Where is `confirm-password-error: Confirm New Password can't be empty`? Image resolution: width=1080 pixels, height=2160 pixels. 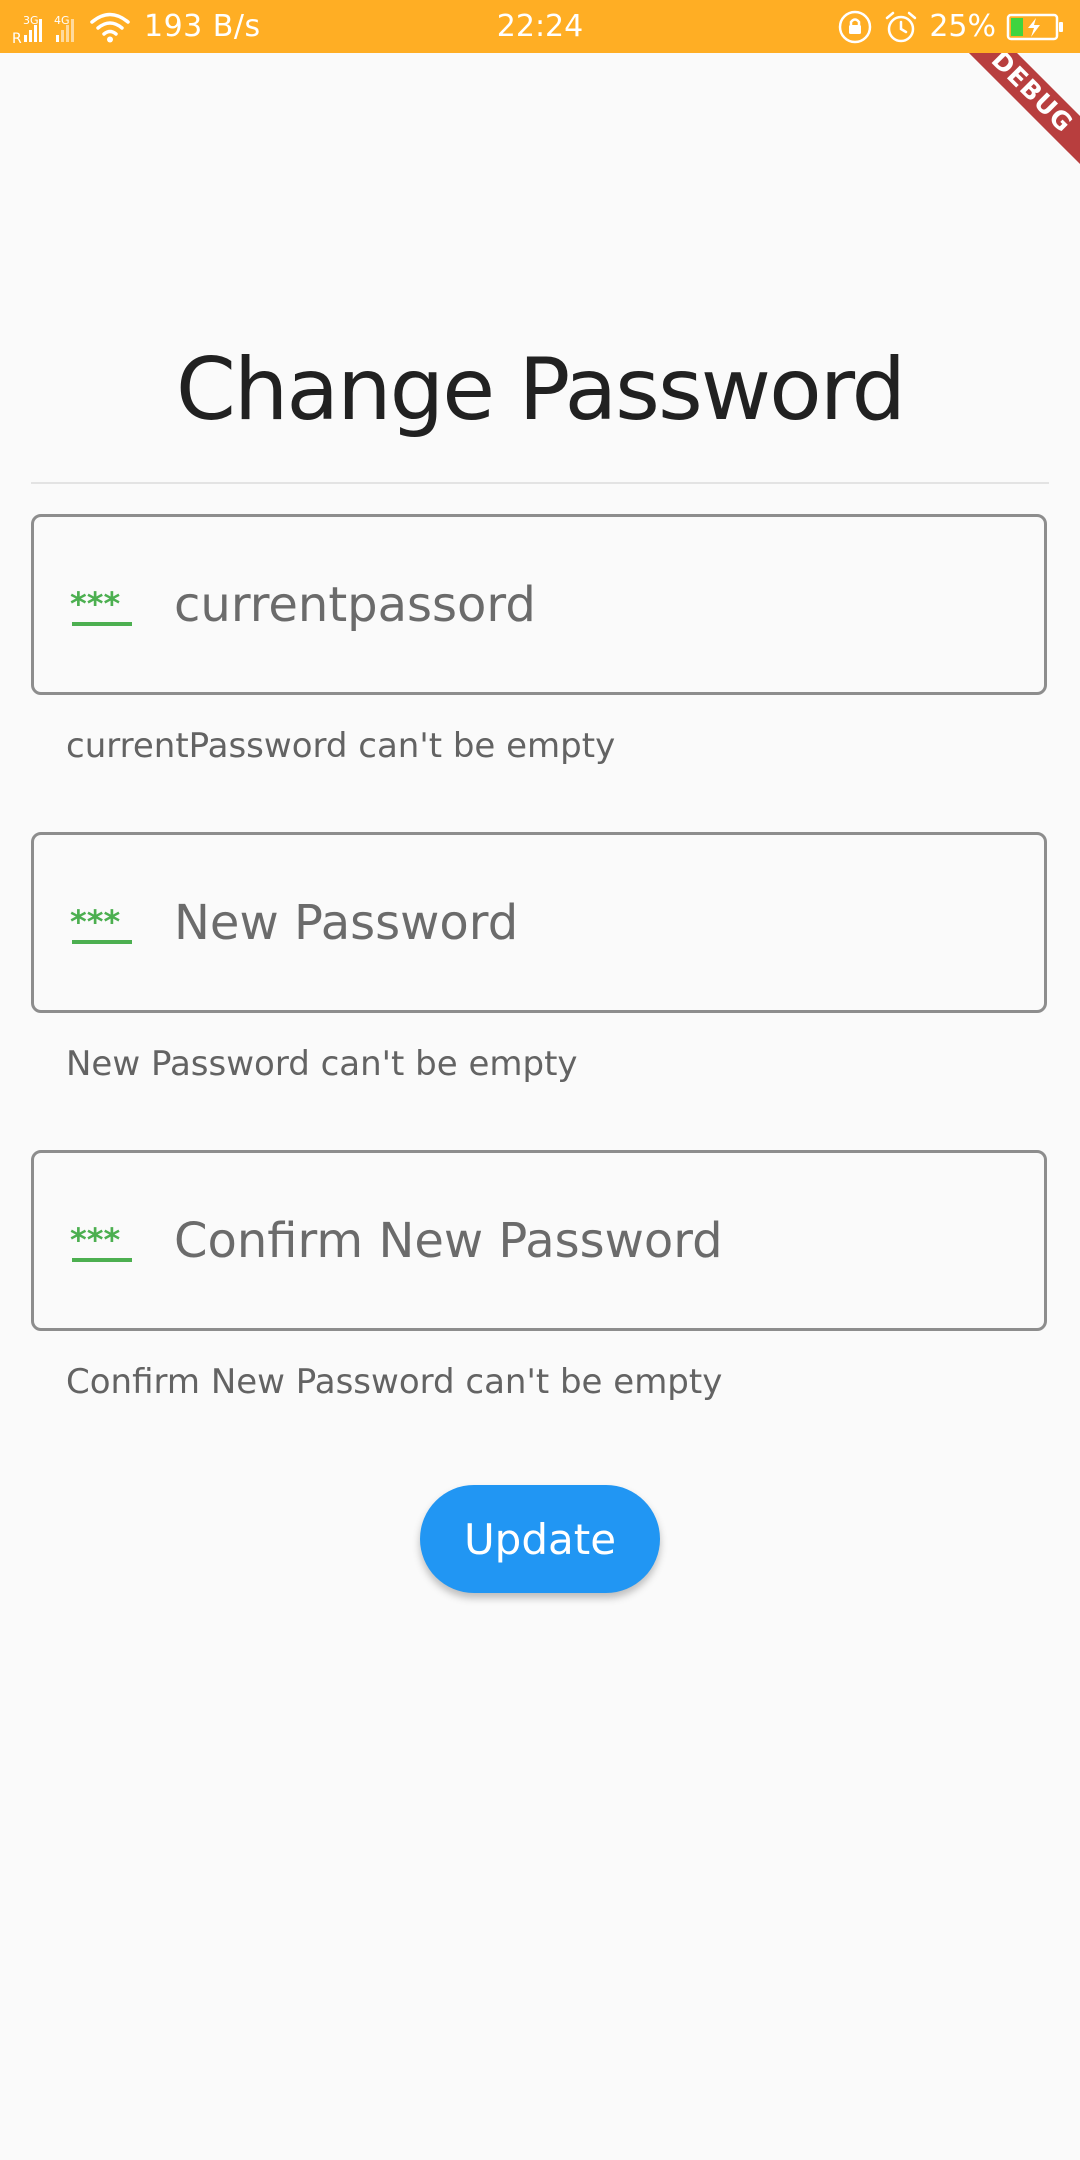 confirm-password-error: Confirm New Password can't be empty is located at coordinates (394, 1382).